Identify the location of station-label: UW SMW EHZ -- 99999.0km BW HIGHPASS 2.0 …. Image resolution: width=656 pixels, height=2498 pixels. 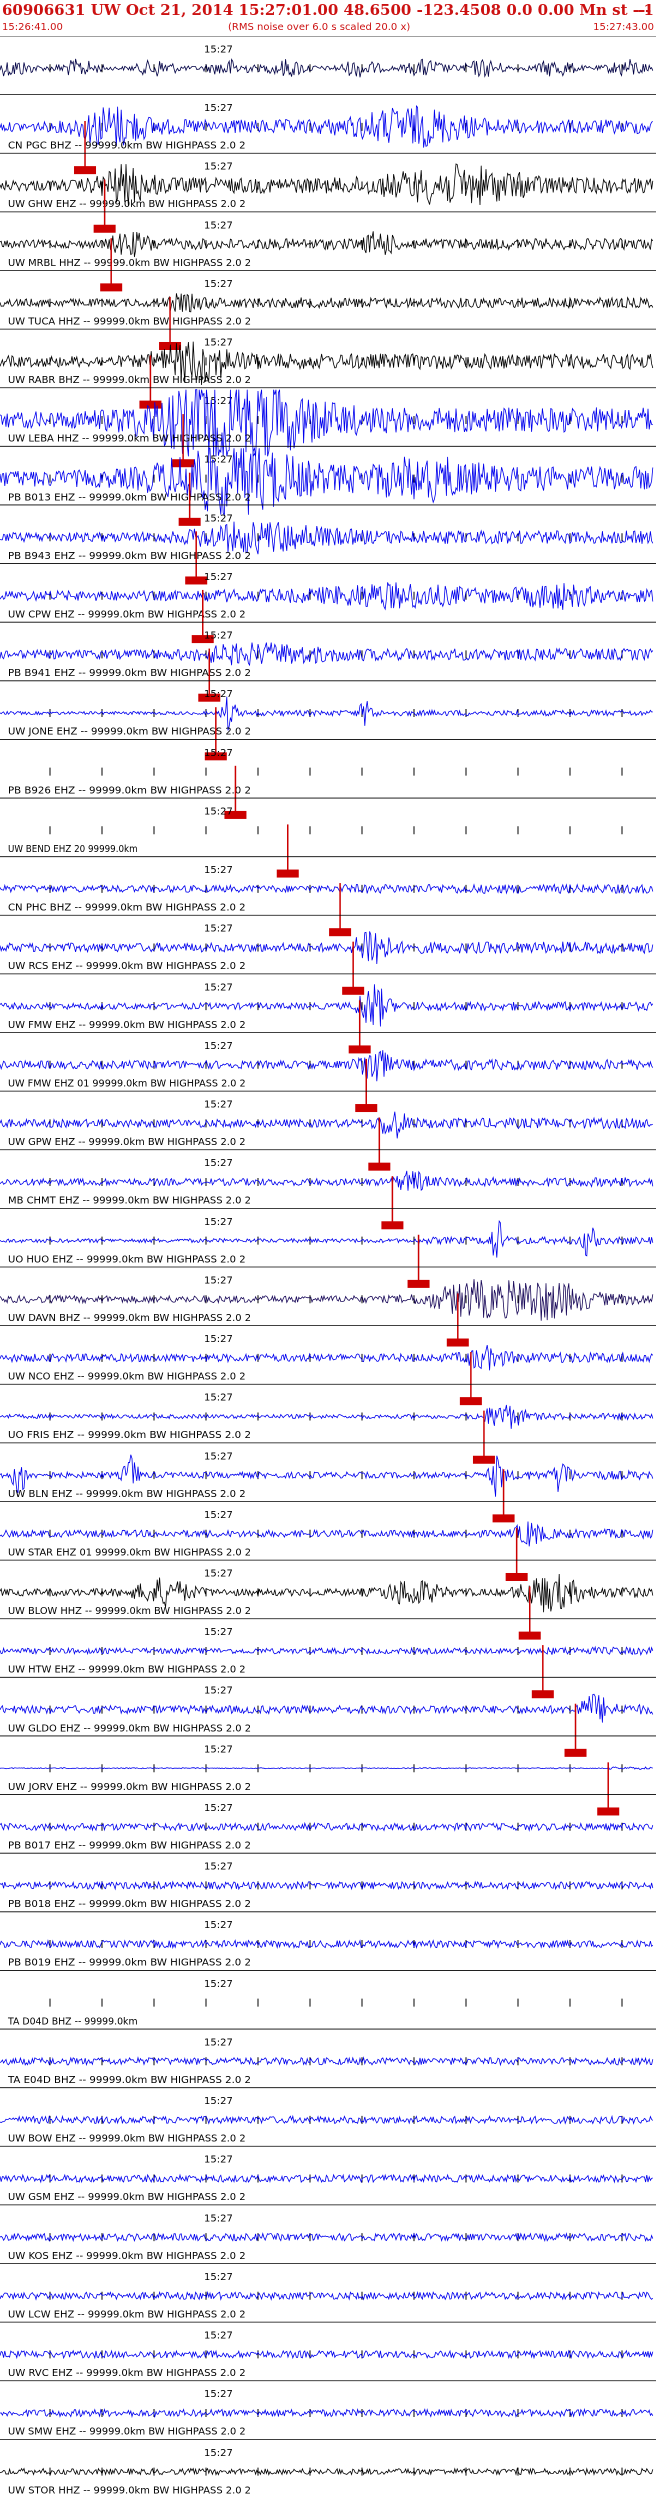
(127, 2432).